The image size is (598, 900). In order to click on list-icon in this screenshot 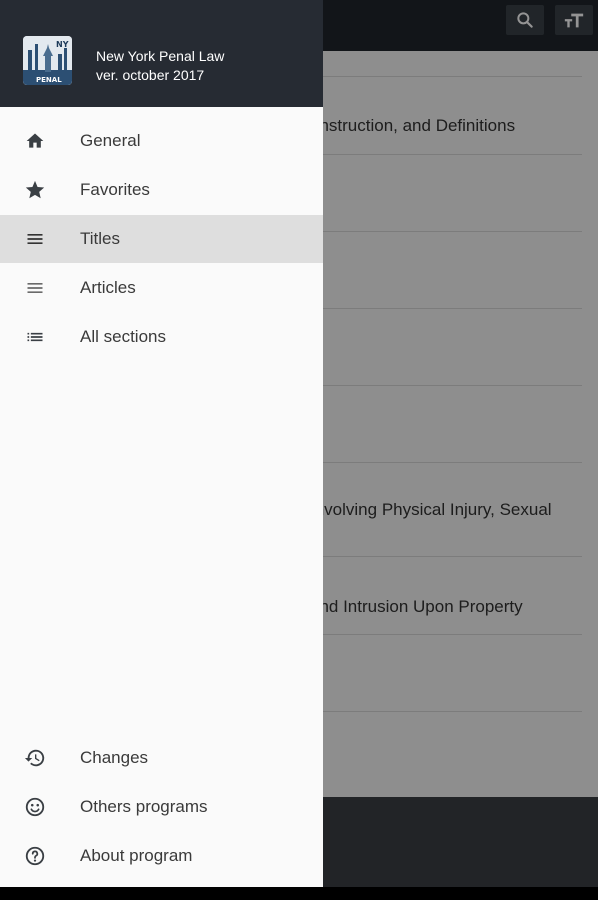, I will do `click(35, 337)`.